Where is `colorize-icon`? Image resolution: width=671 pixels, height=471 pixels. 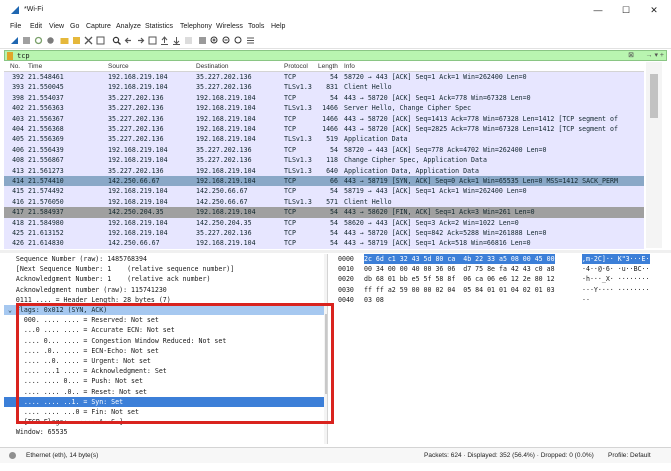
colorize-icon is located at coordinates (202, 40).